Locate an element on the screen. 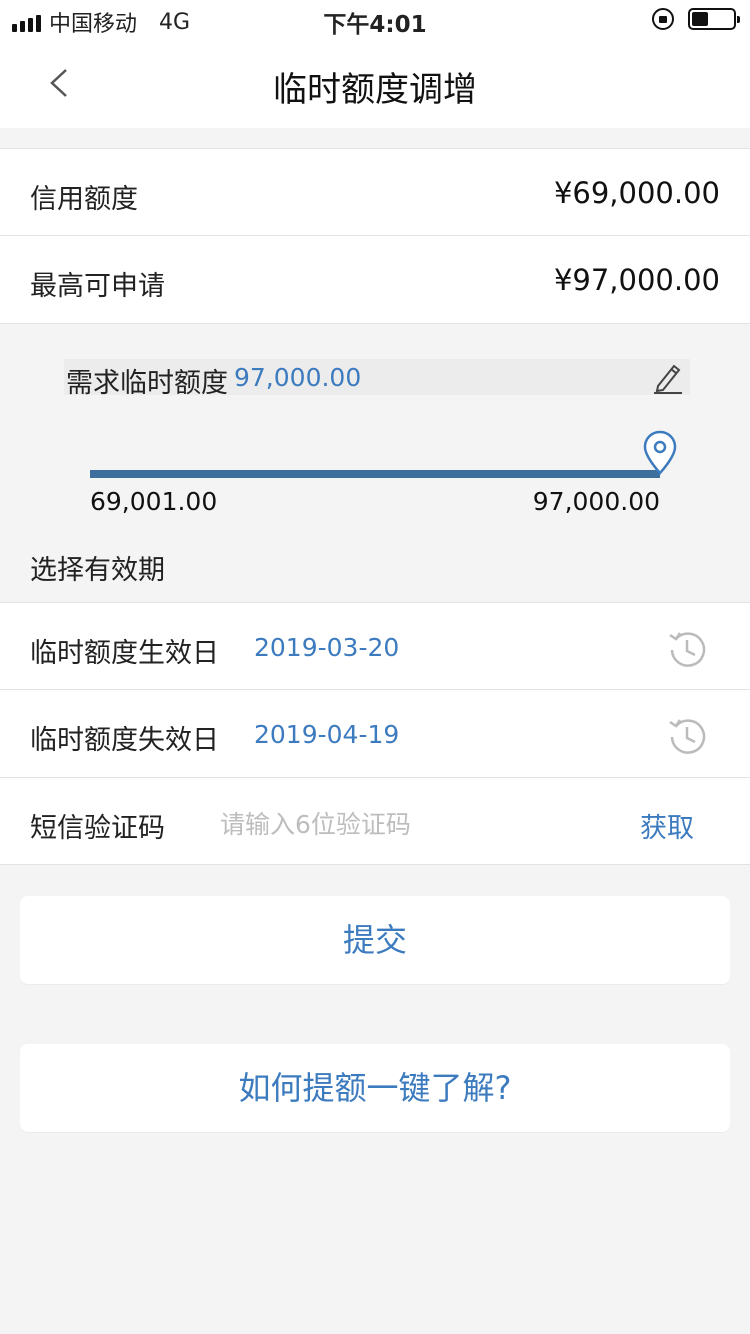  battery-icon is located at coordinates (714, 19).